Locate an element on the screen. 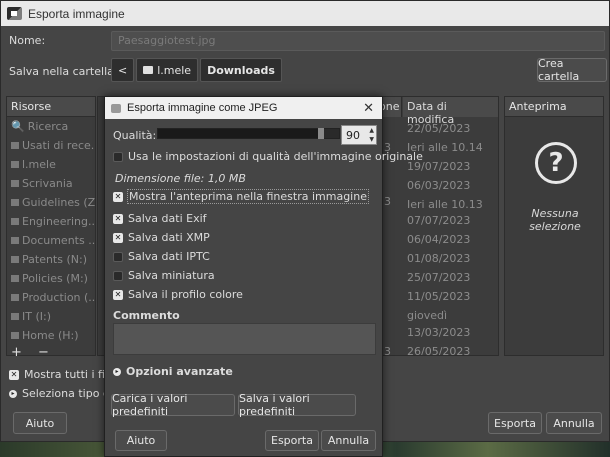 This screenshot has width=610, height=457. breadcrumb: < l.mele Downloads is located at coordinates (196, 70).